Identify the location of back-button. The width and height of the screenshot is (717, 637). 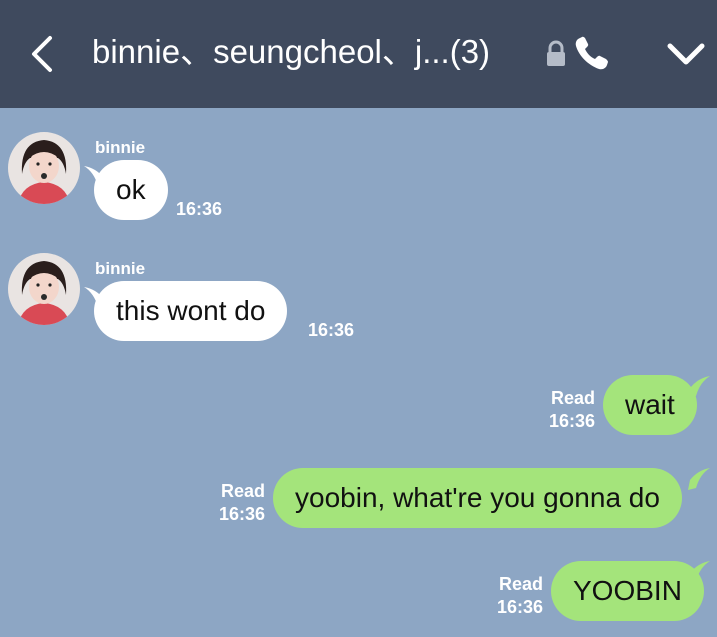
(44, 54).